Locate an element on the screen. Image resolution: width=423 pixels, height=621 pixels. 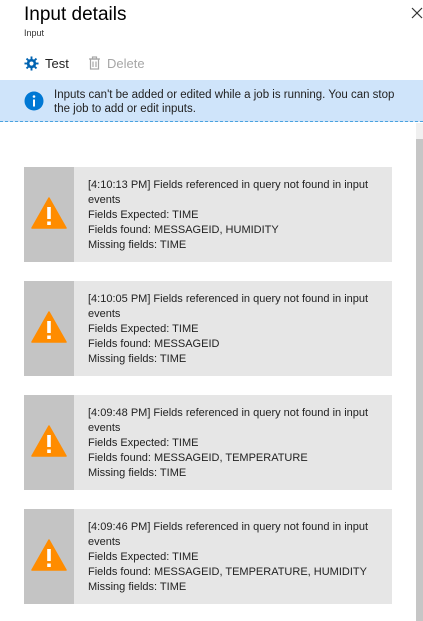
info-icon is located at coordinates (34, 101).